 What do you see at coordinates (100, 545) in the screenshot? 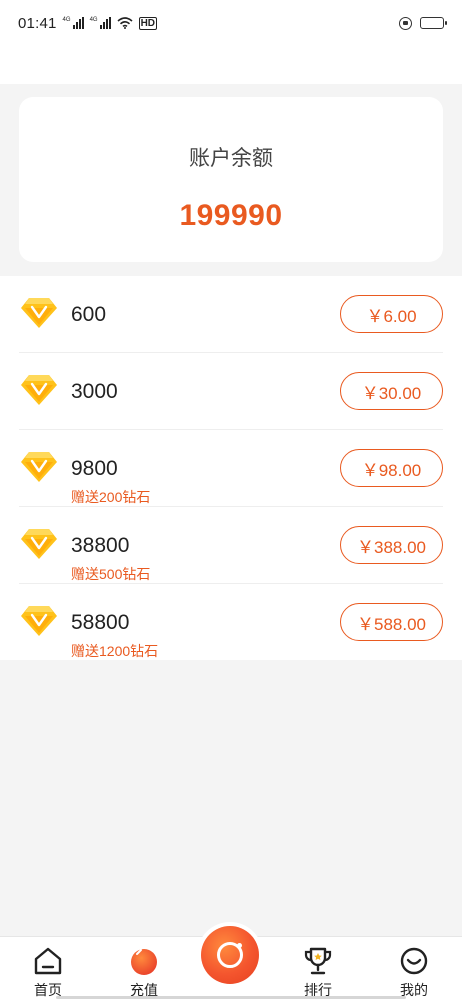
I see `package-amount: 38800` at bounding box center [100, 545].